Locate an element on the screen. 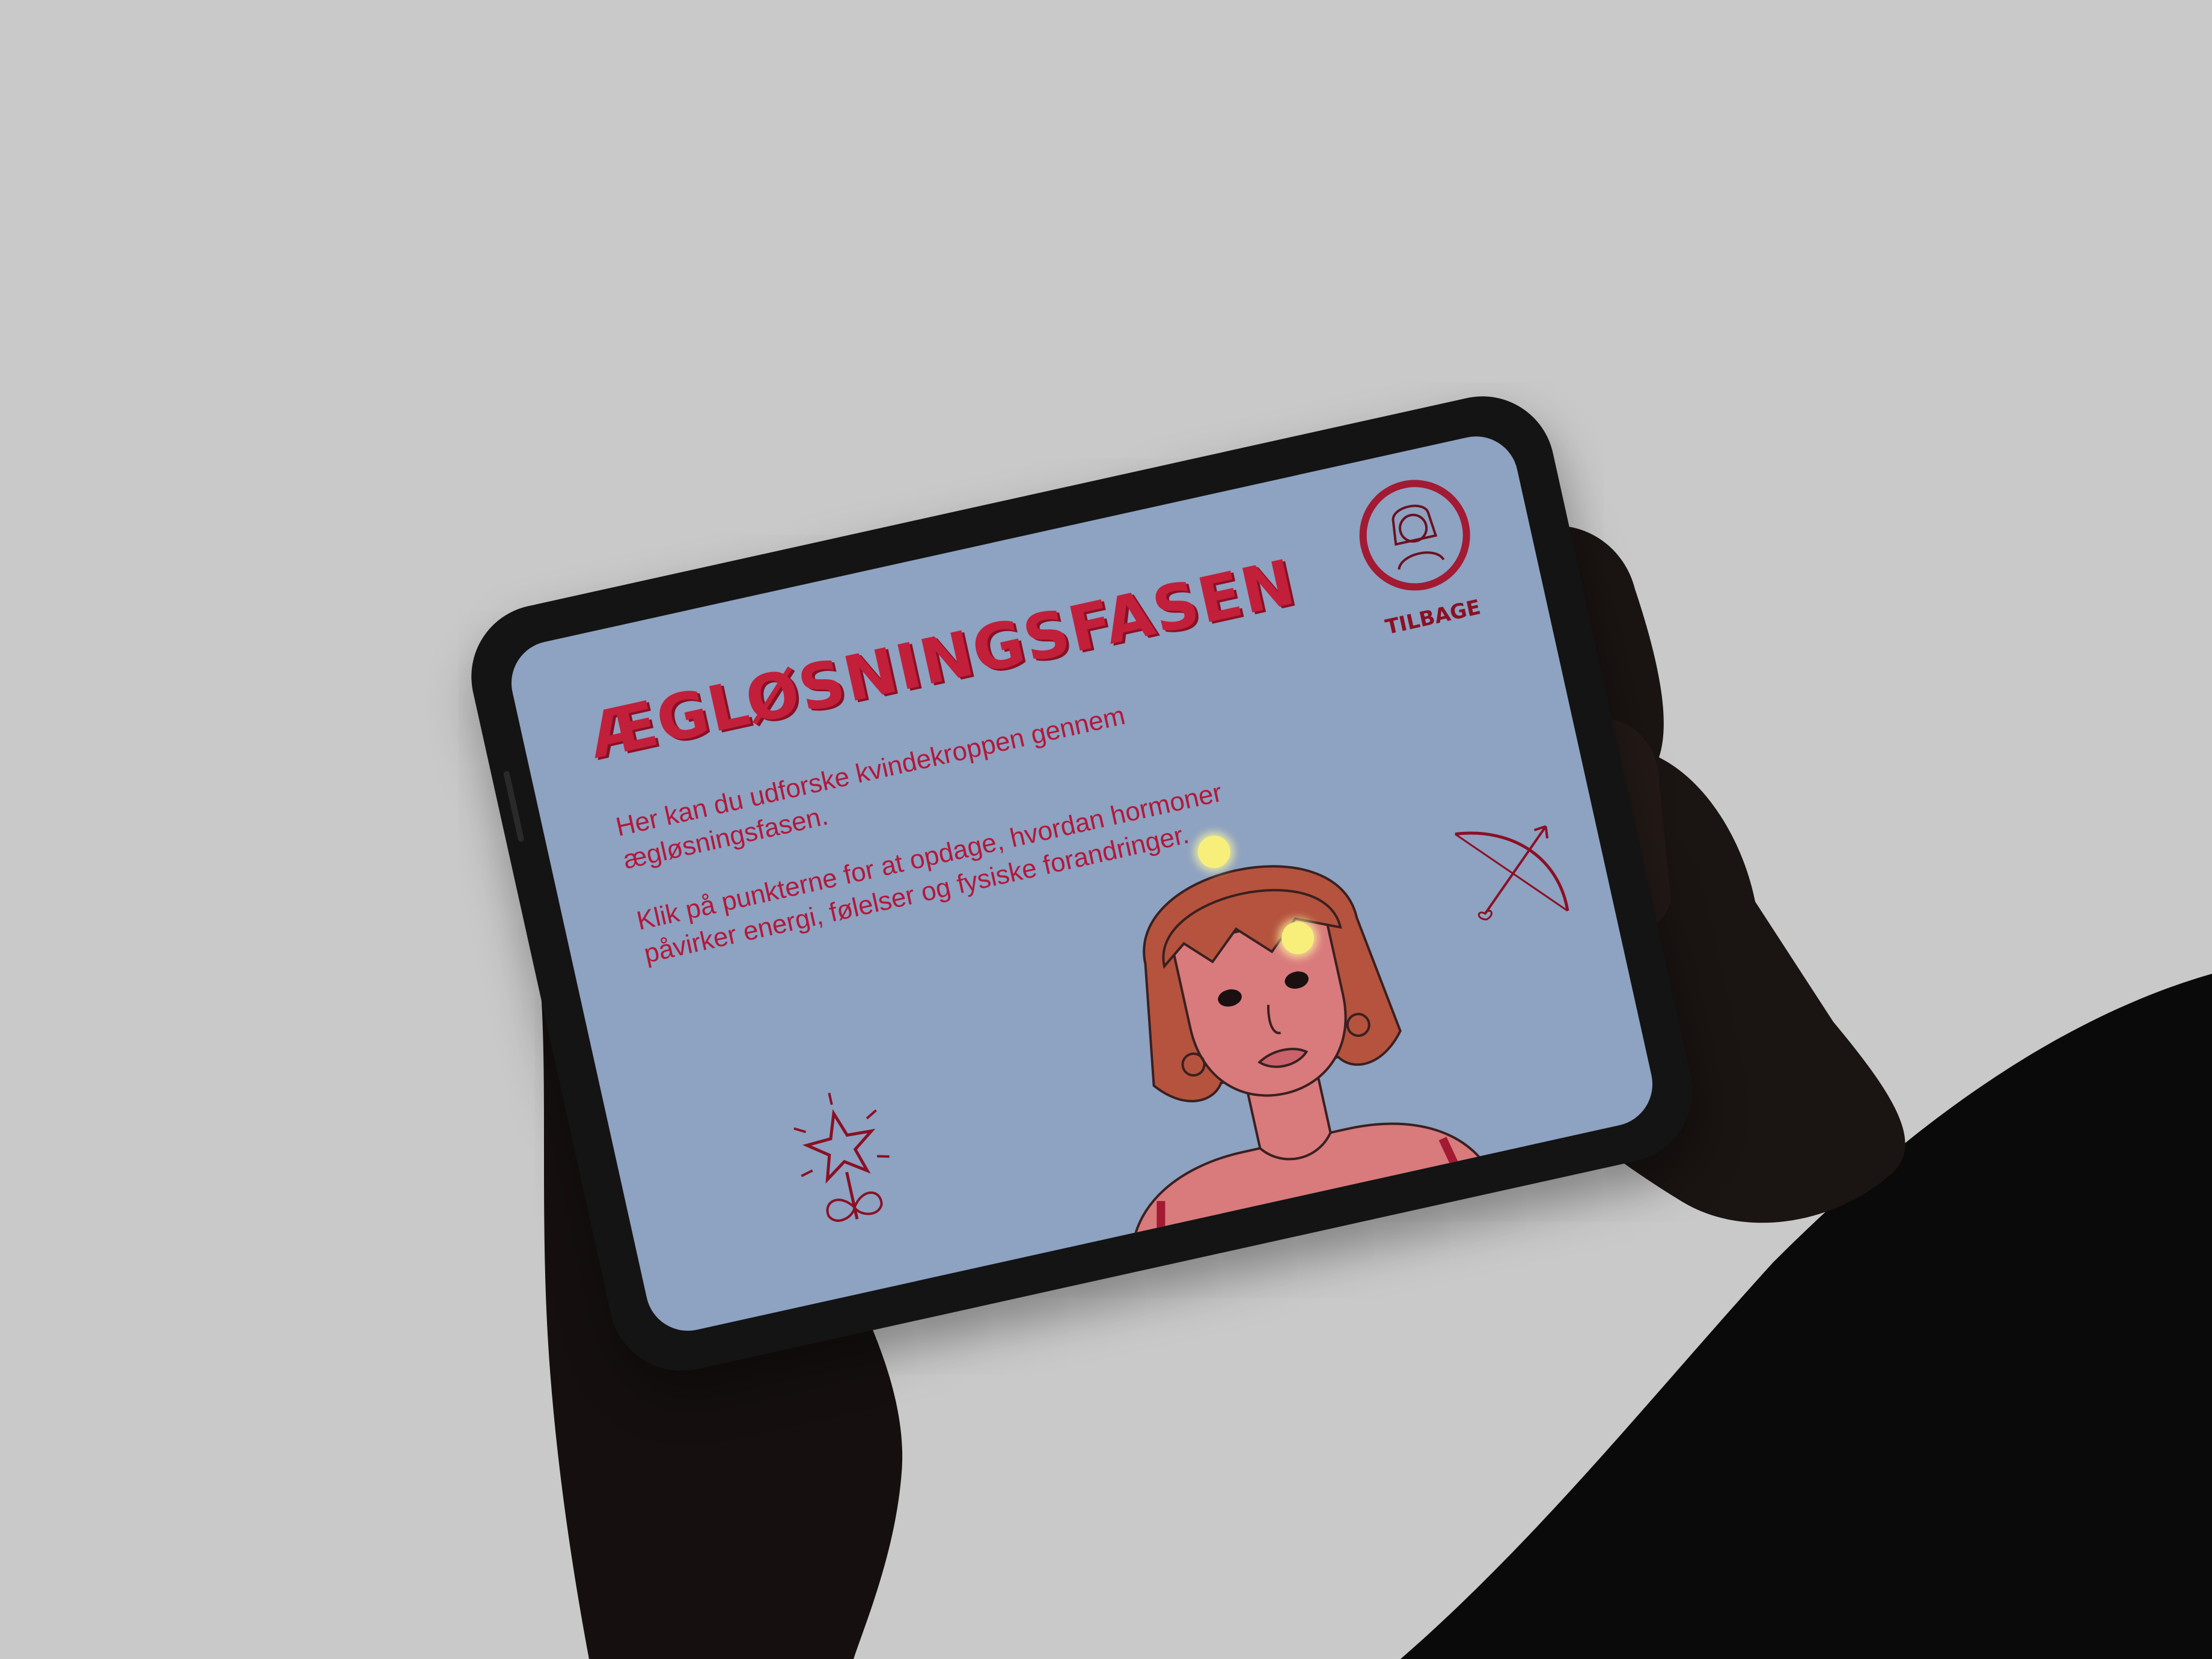 This screenshot has height=1659, width=2212. star-flower-icon is located at coordinates (842, 1157).